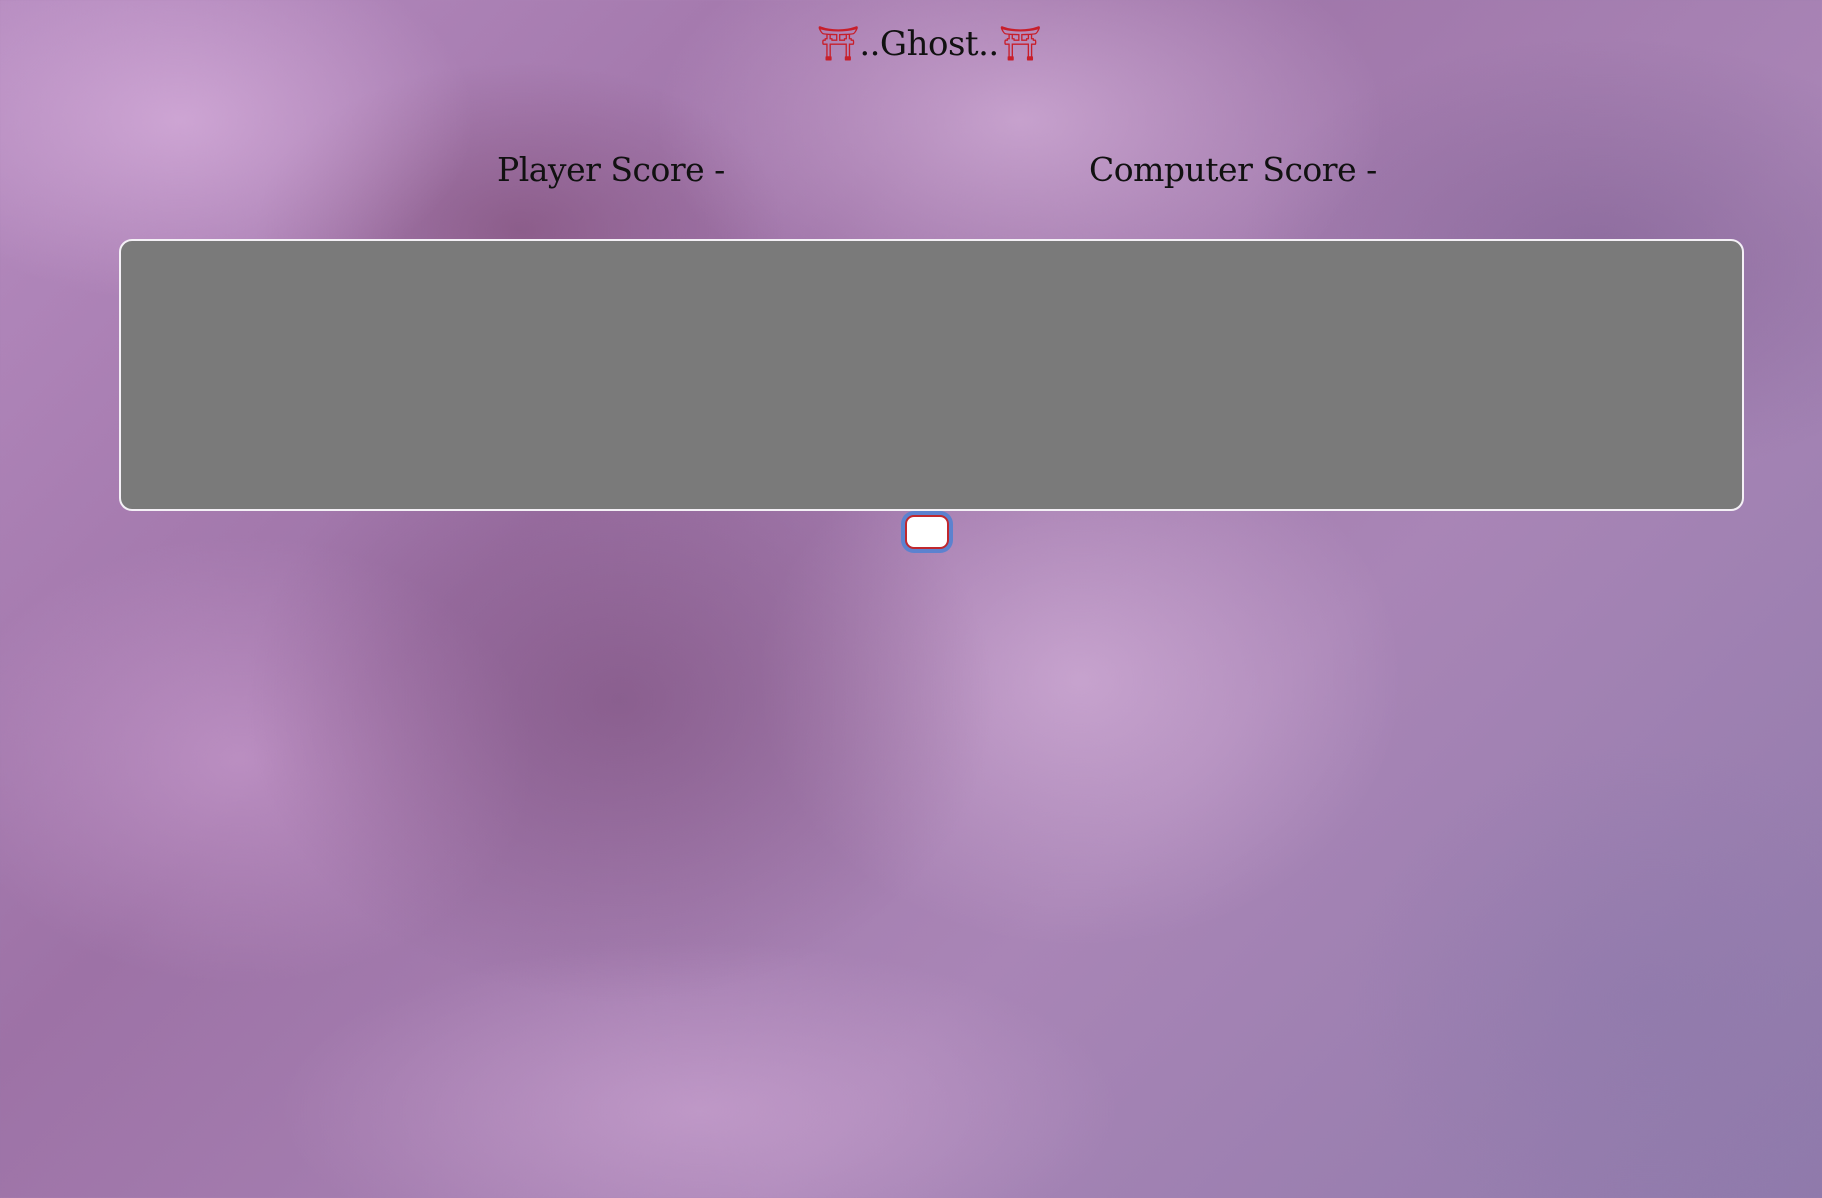 This screenshot has width=1822, height=1198. I want to click on letter-input, so click(927, 532).